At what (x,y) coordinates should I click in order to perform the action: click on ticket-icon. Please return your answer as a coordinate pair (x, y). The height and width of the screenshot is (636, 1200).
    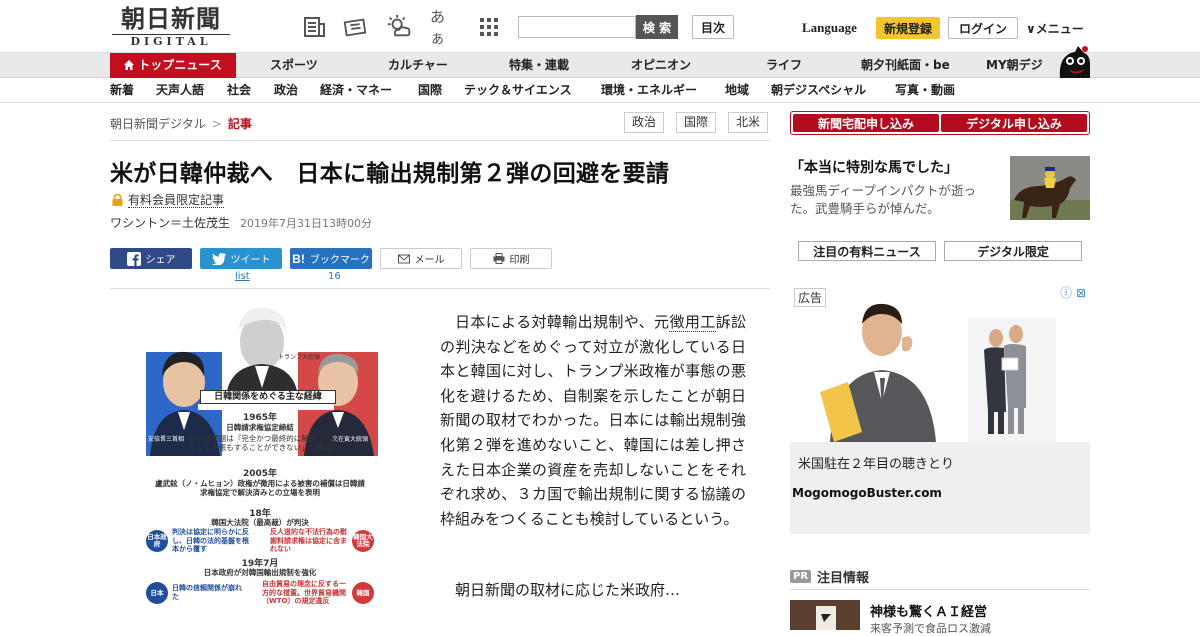
    Looking at the image, I should click on (355, 27).